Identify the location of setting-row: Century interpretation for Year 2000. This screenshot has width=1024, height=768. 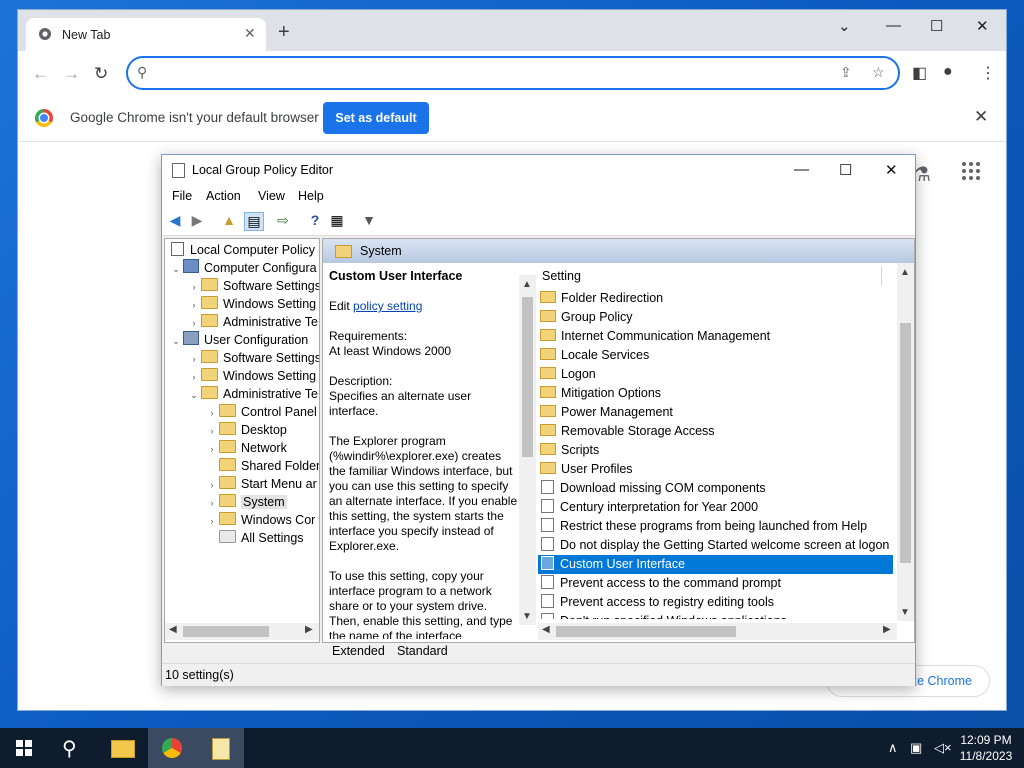
(715, 507).